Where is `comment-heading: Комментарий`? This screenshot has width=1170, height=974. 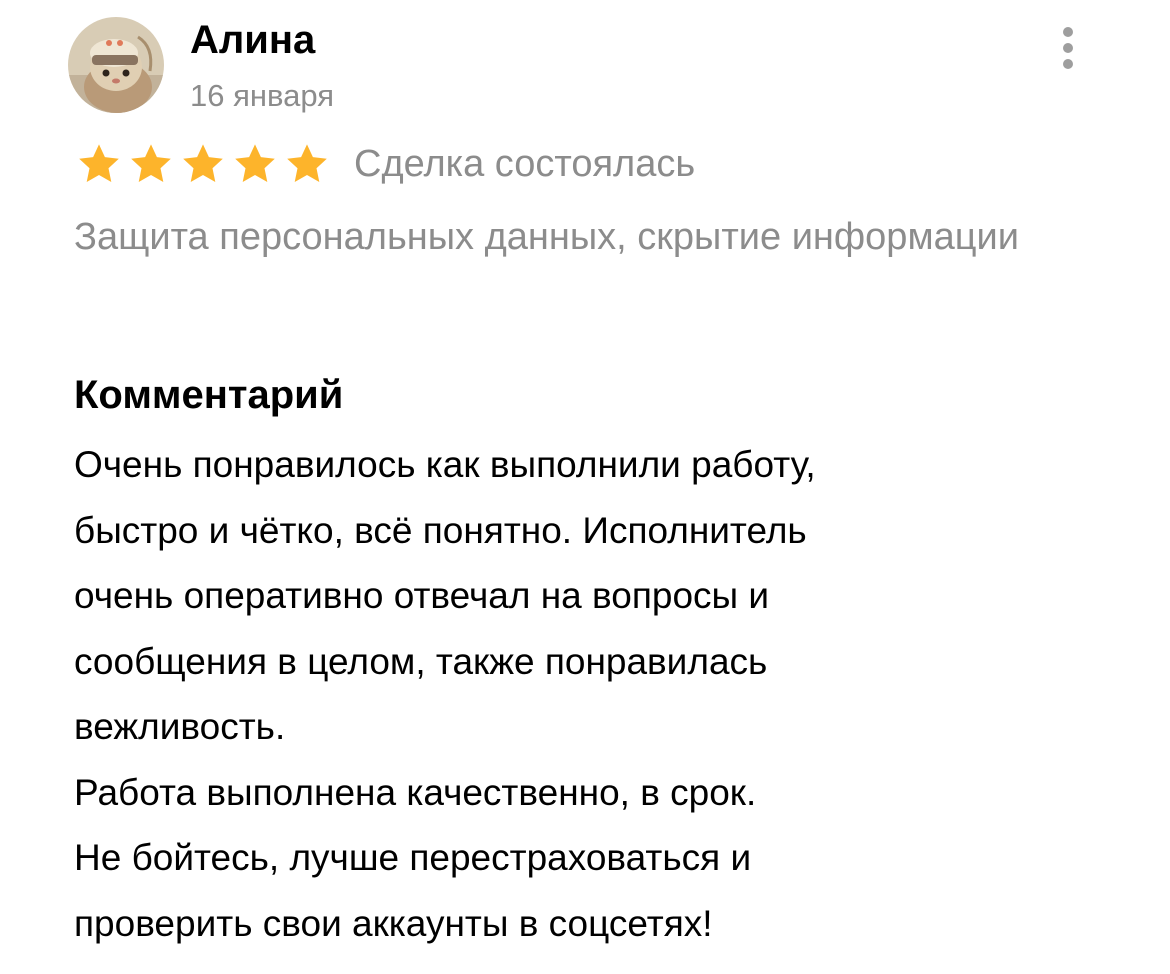 comment-heading: Комментарий is located at coordinates (209, 395).